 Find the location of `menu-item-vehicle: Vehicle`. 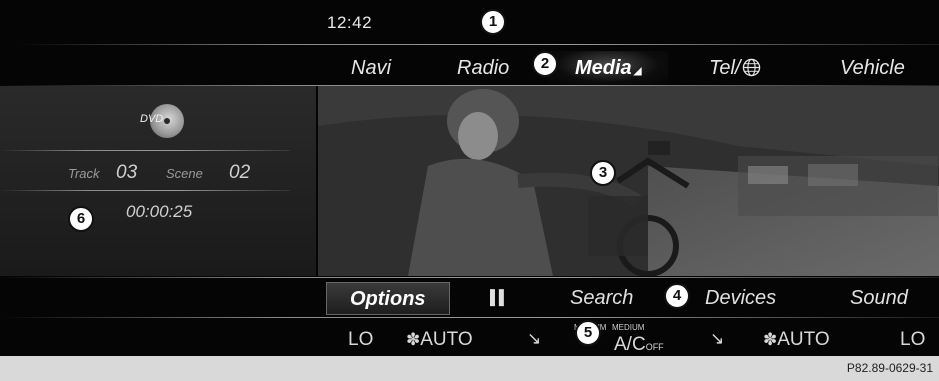

menu-item-vehicle: Vehicle is located at coordinates (872, 68).